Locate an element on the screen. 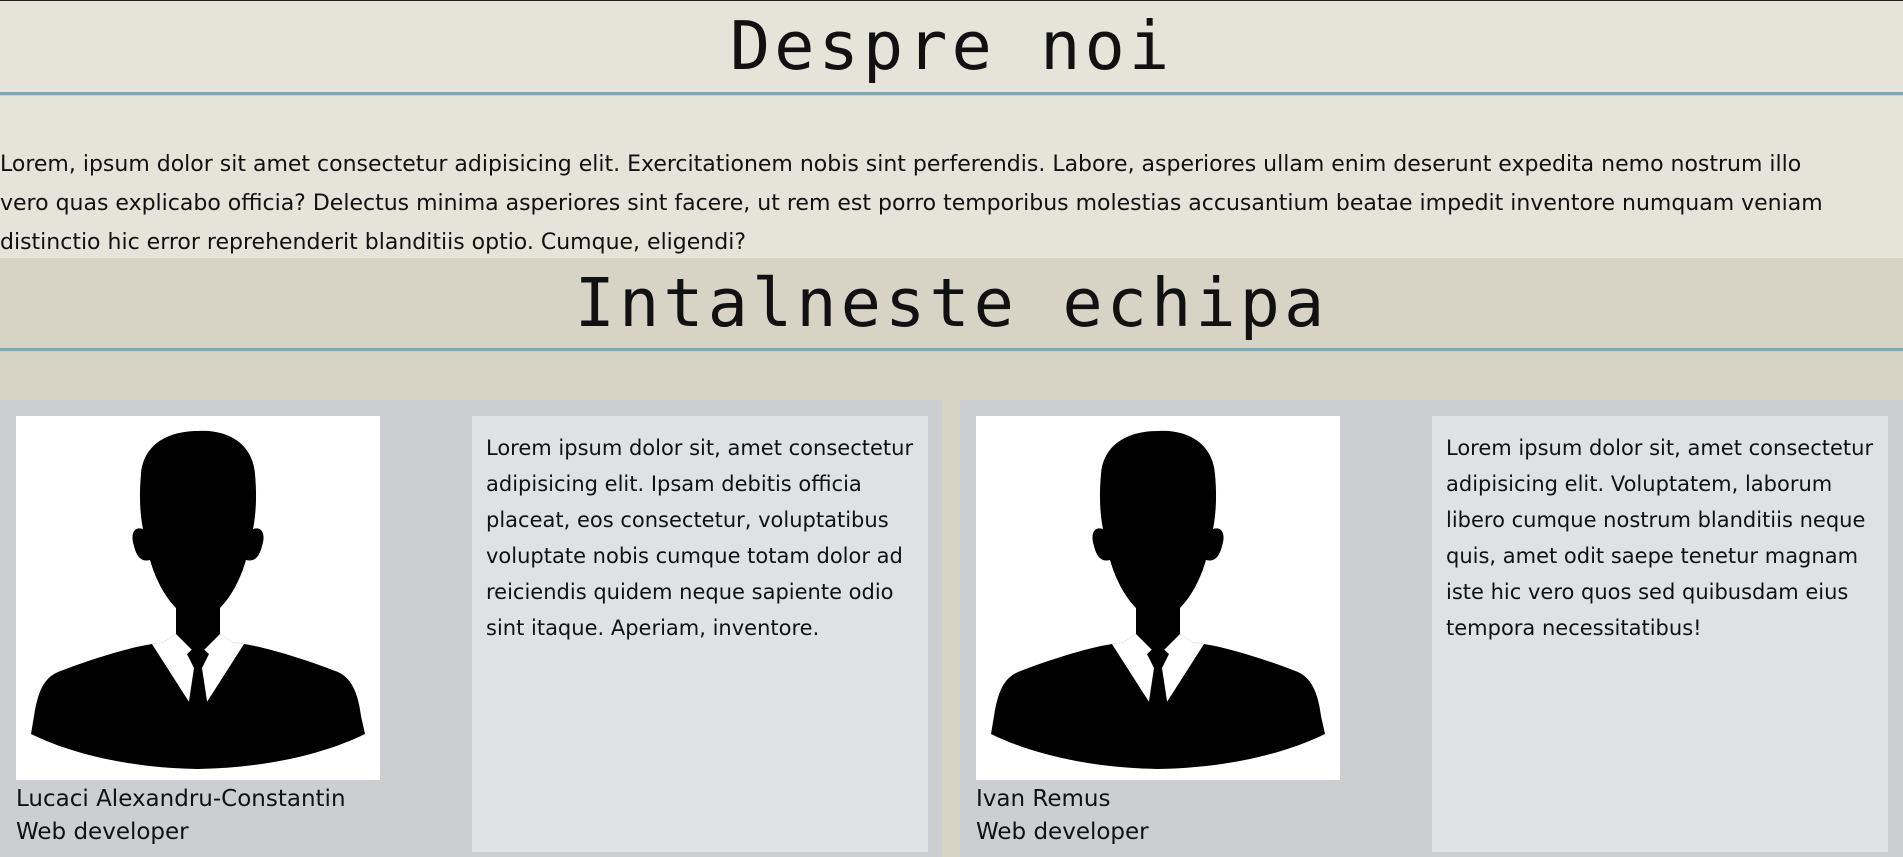  team-title: Intalneste echipa is located at coordinates (951, 303).